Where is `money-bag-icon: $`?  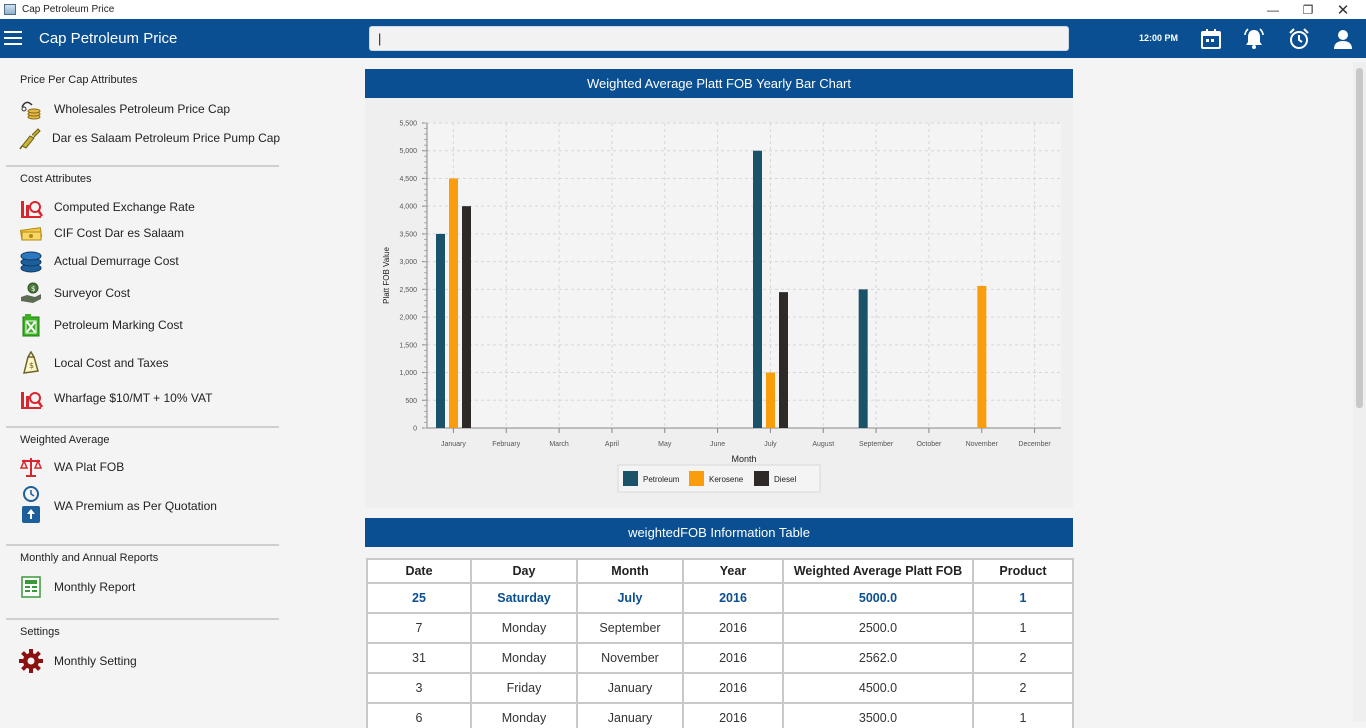
money-bag-icon: $ is located at coordinates (31, 363).